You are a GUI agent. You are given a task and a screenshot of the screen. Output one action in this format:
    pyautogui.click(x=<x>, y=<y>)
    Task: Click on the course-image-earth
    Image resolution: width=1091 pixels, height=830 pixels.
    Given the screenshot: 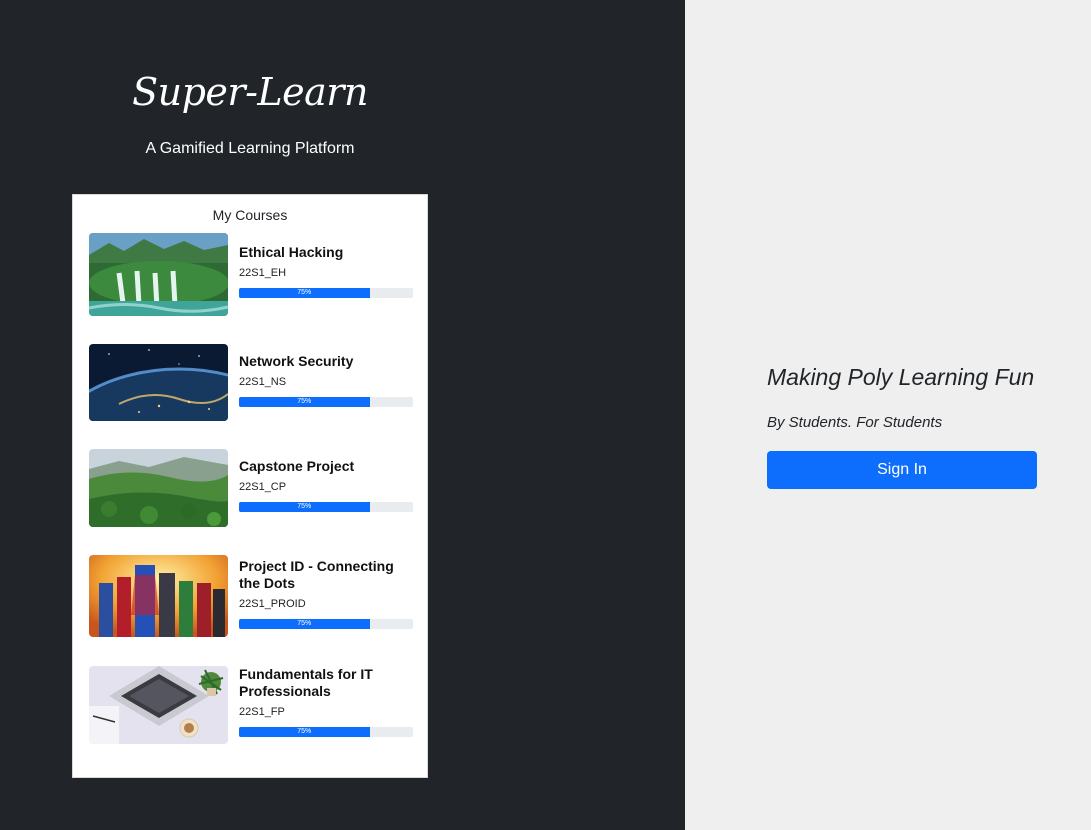 What is the action you would take?
    pyautogui.click(x=158, y=382)
    